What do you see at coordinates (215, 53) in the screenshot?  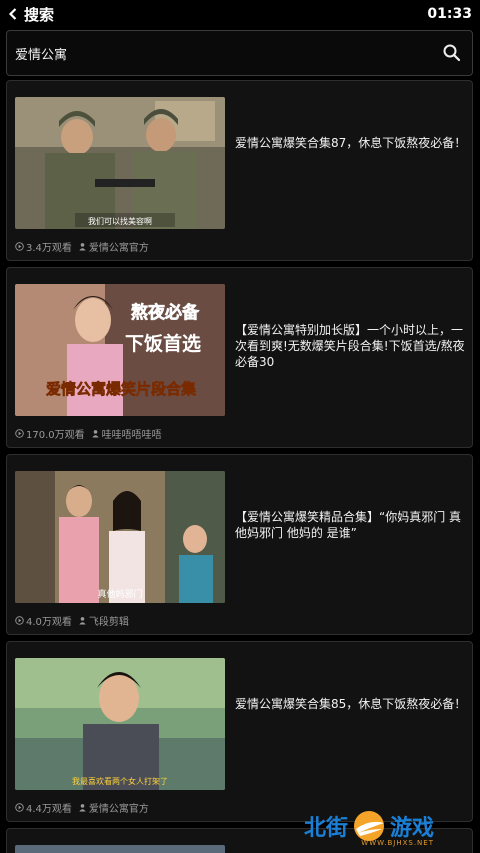 I see `search-input` at bounding box center [215, 53].